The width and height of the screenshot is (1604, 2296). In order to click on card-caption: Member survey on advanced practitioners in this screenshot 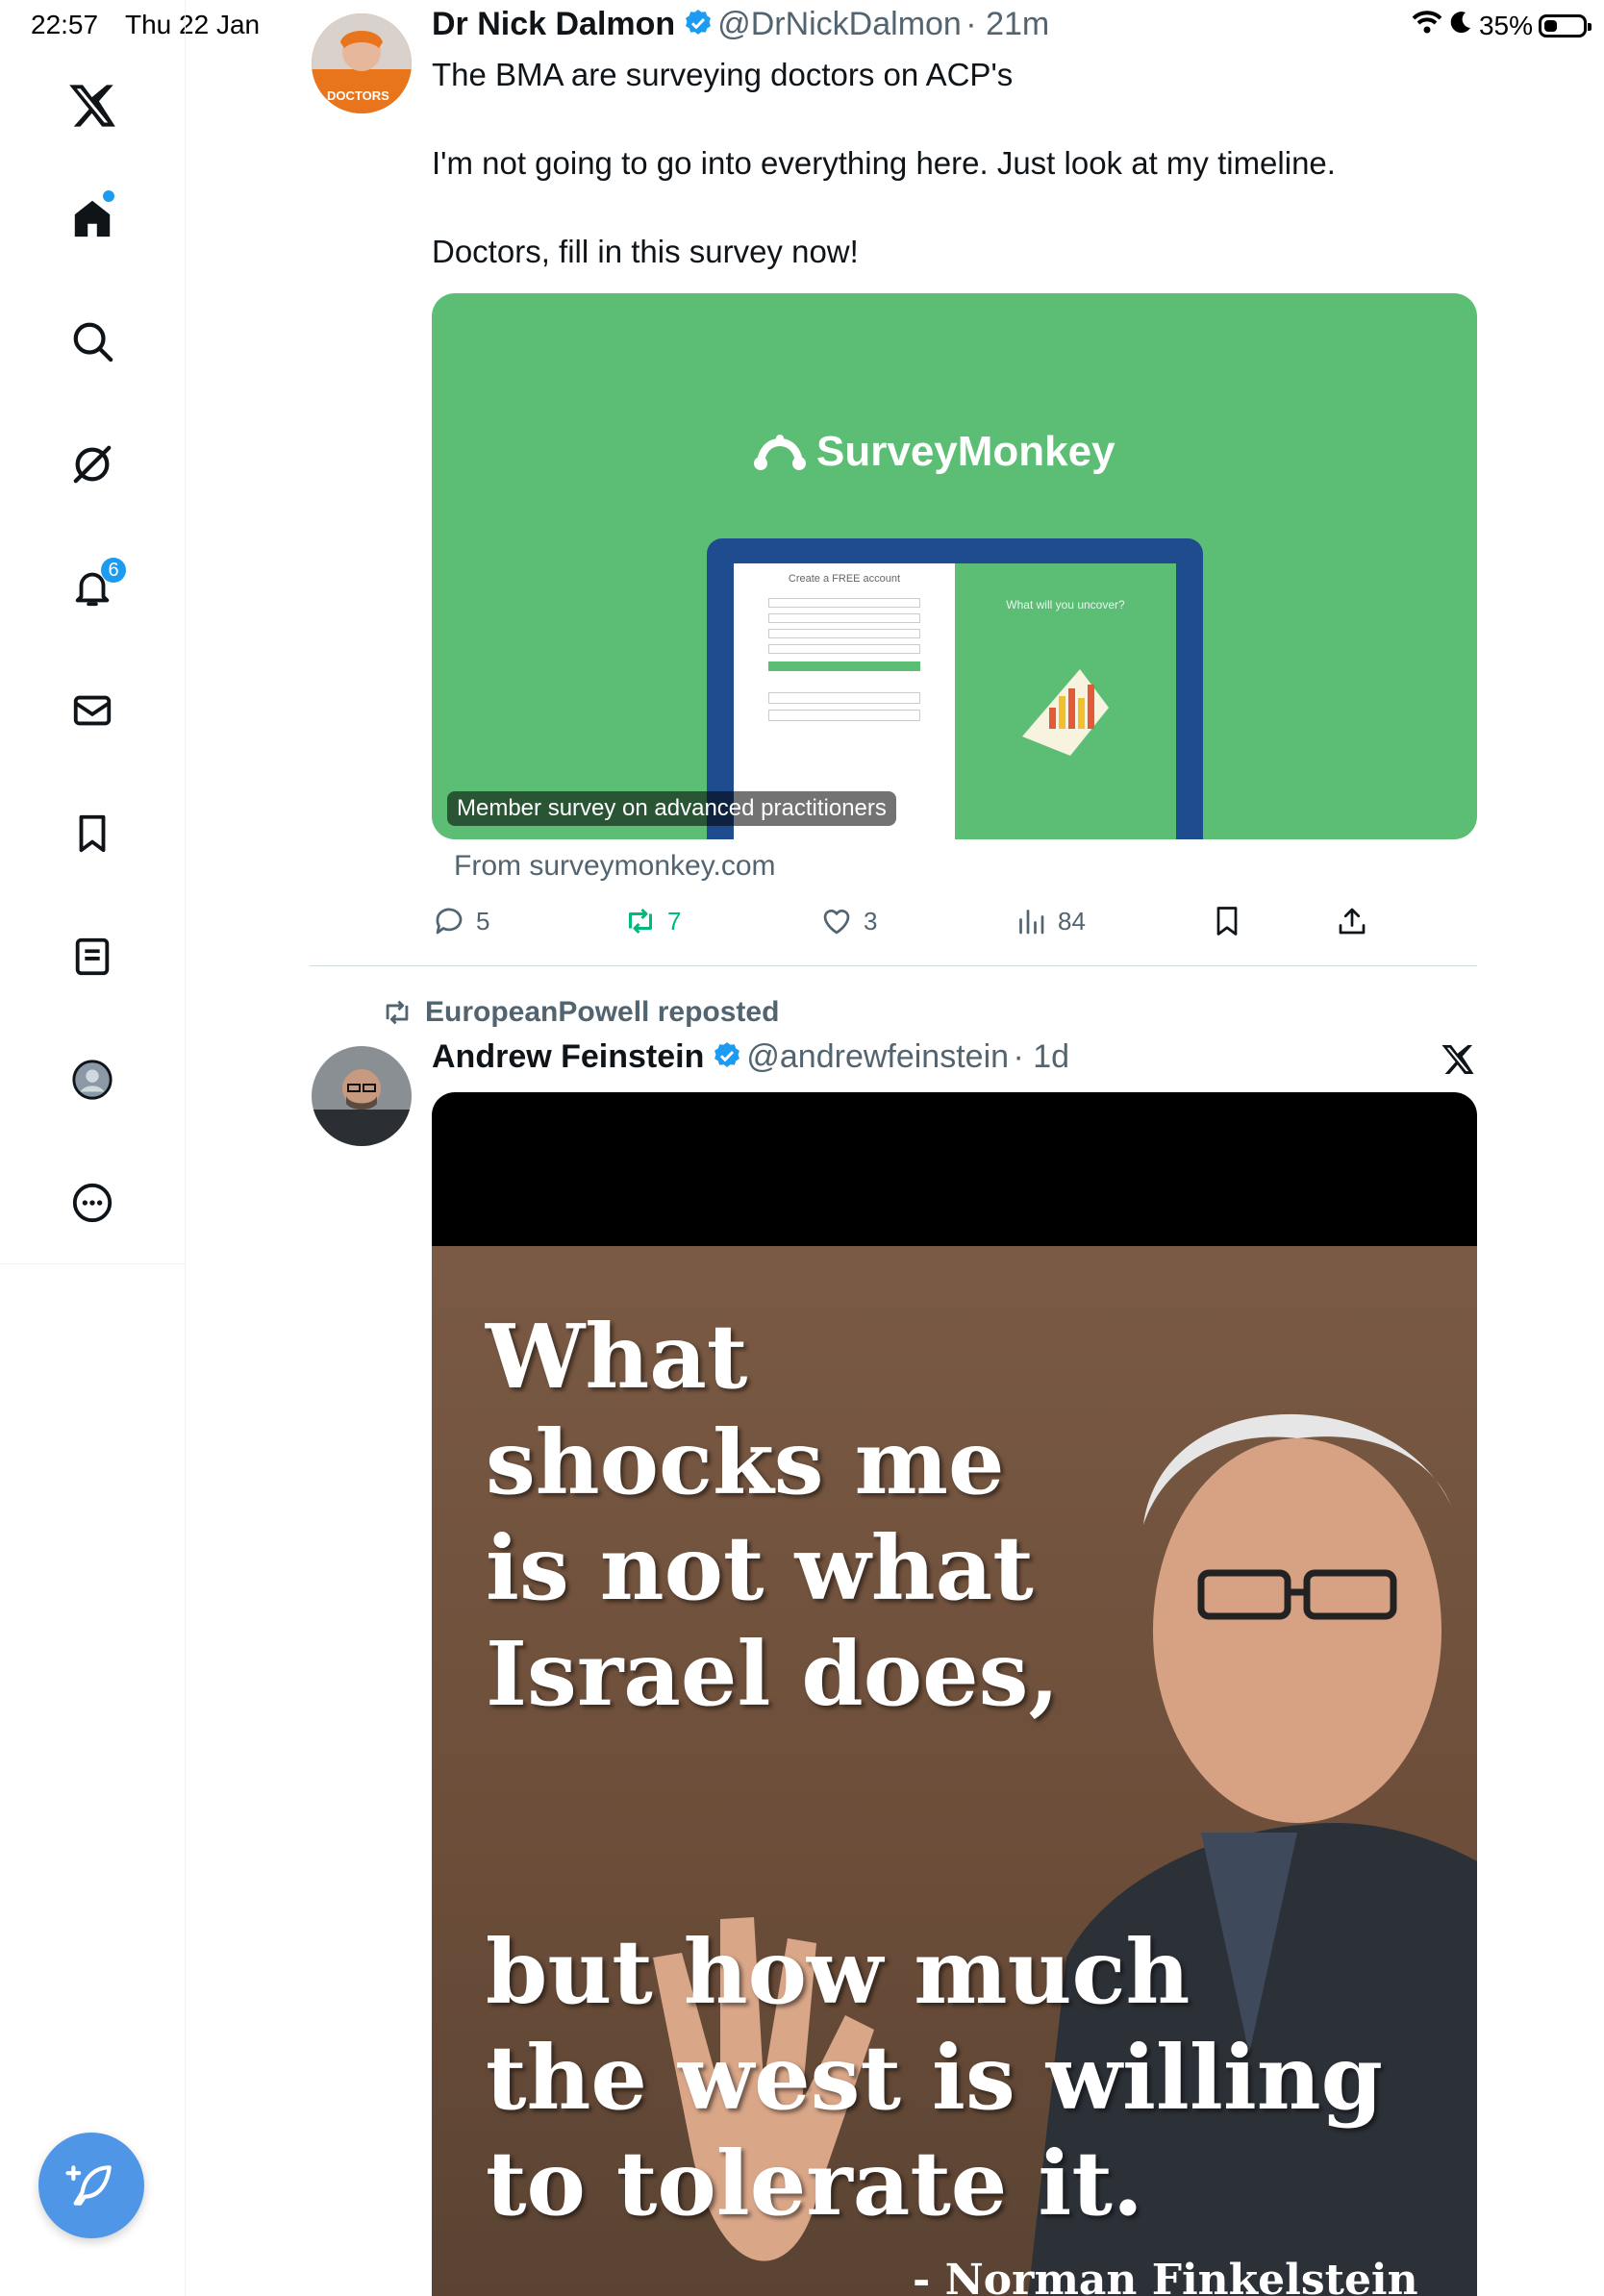, I will do `click(671, 808)`.